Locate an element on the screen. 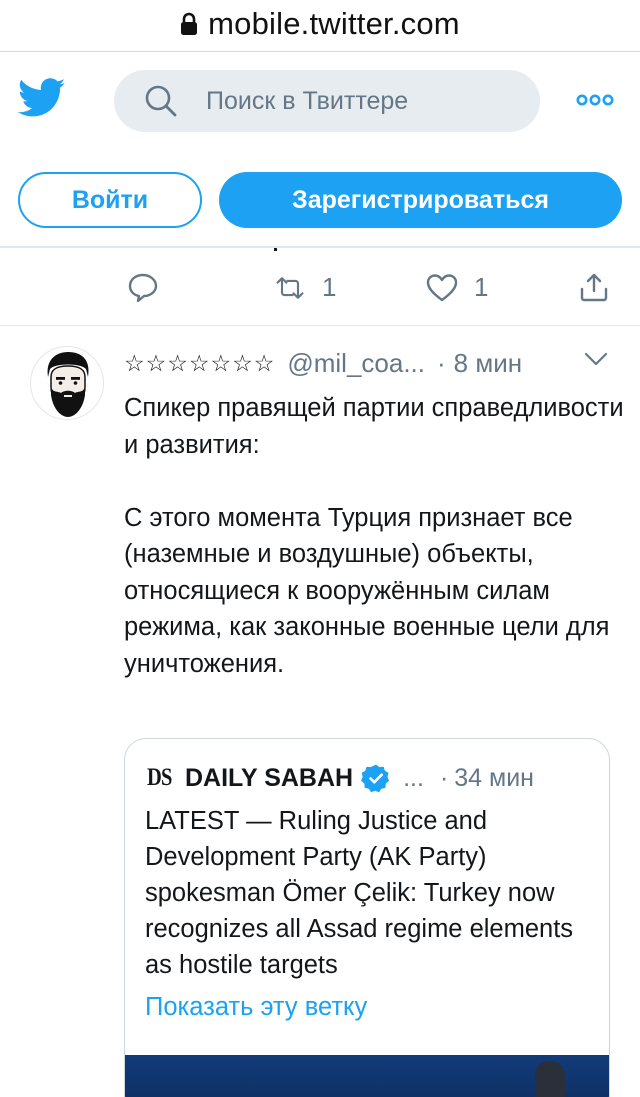 The width and height of the screenshot is (640, 1097). previous-tweet-actions: 1 1 is located at coordinates (320, 287).